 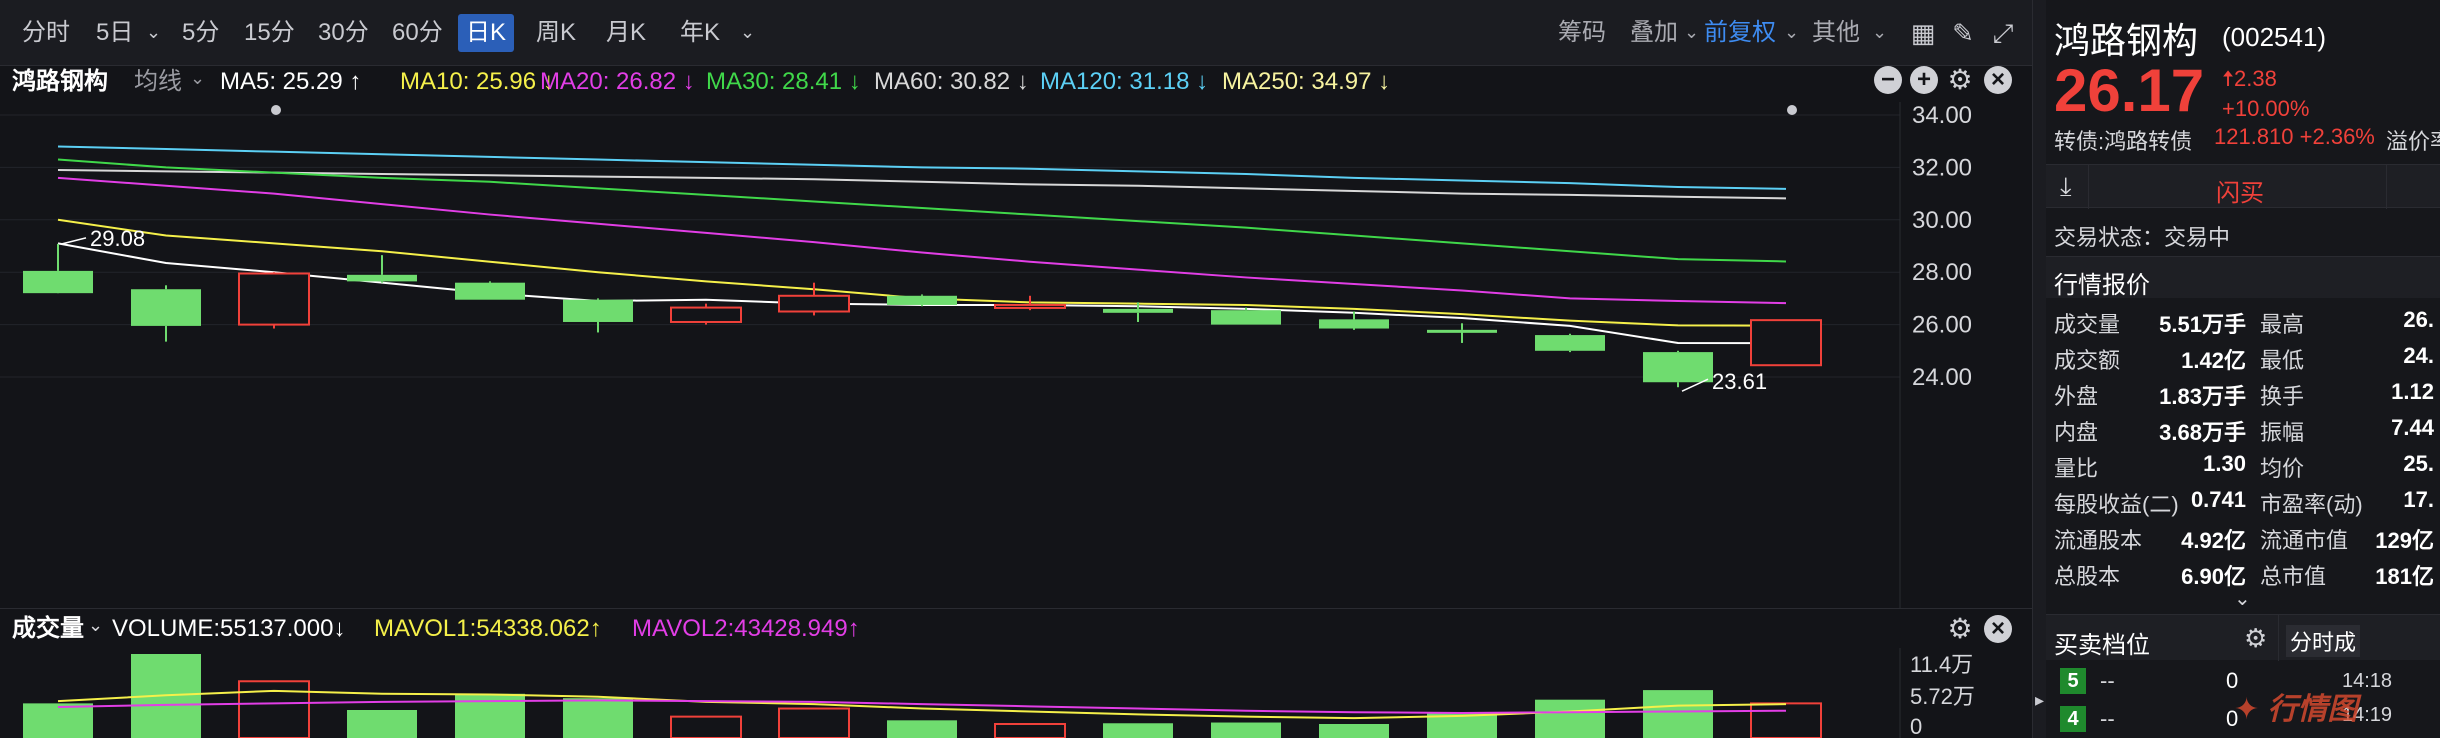 I want to click on adjust-dropdown: 前复权, so click(x=1740, y=33).